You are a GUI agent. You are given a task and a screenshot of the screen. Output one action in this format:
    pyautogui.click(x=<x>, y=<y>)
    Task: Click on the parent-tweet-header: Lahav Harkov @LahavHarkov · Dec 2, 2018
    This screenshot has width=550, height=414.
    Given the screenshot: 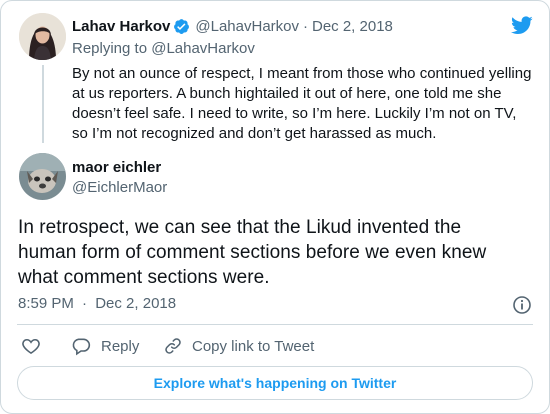 What is the action you would take?
    pyautogui.click(x=232, y=26)
    